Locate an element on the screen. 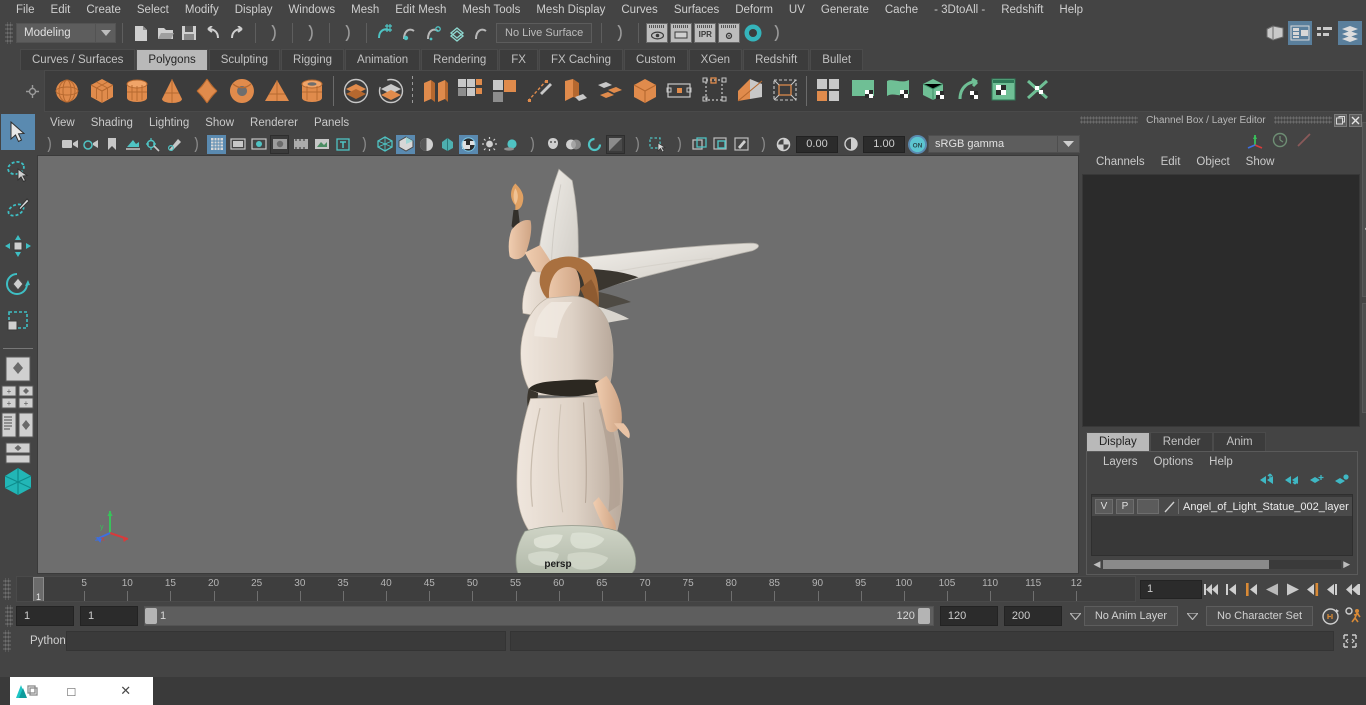 This screenshot has height=705, width=1366. anim-layer-select: No Anim Layer is located at coordinates (1131, 616).